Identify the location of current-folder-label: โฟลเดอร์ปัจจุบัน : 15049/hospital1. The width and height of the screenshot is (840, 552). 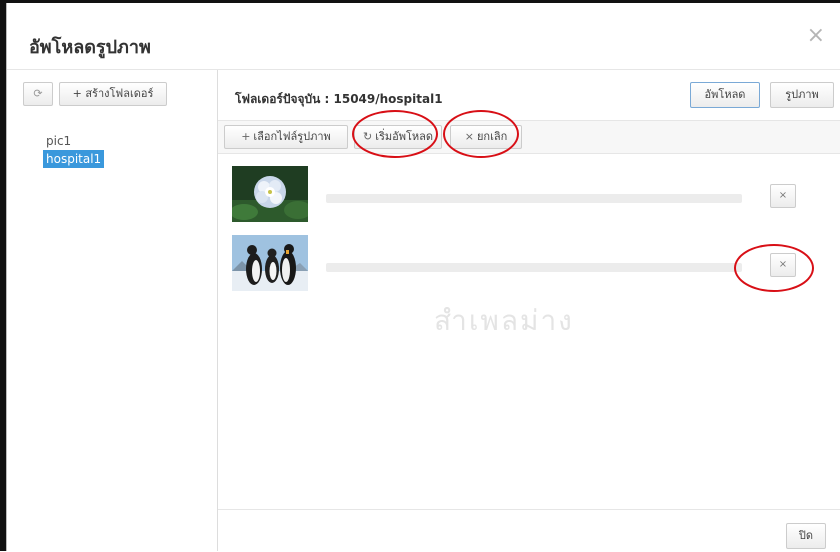
(339, 99).